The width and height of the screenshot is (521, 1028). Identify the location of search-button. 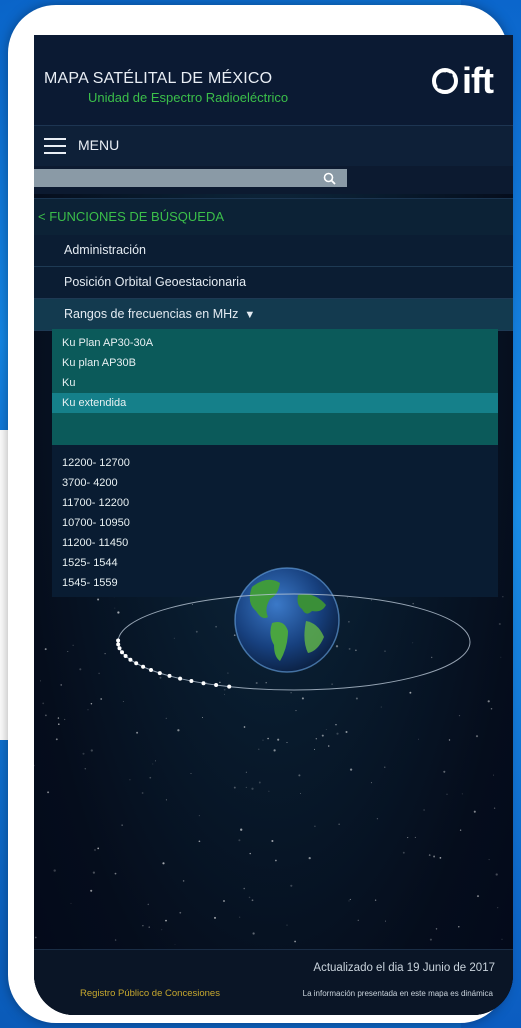
(329, 178).